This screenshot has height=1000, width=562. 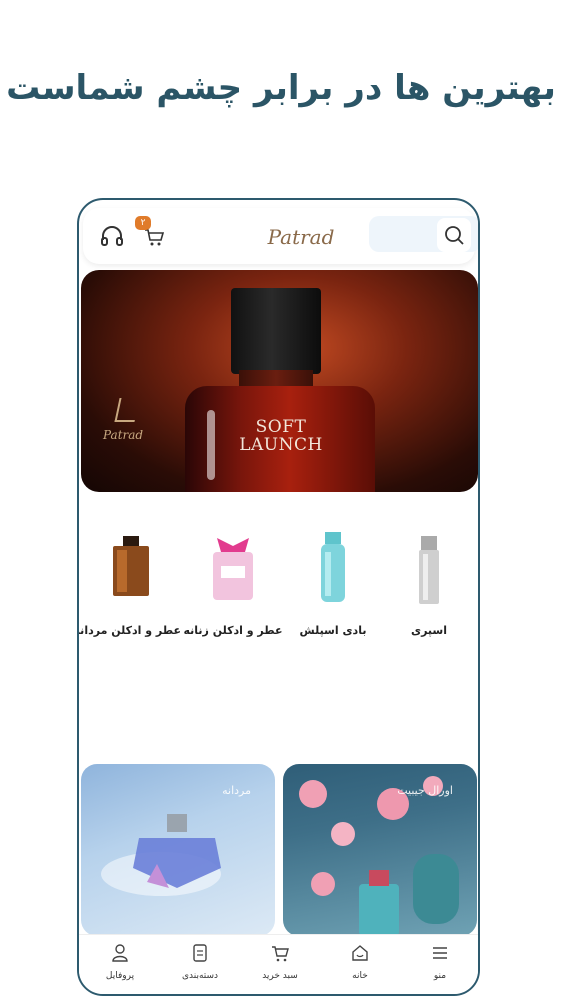 I want to click on nav-label: پروفایل, so click(x=120, y=976).